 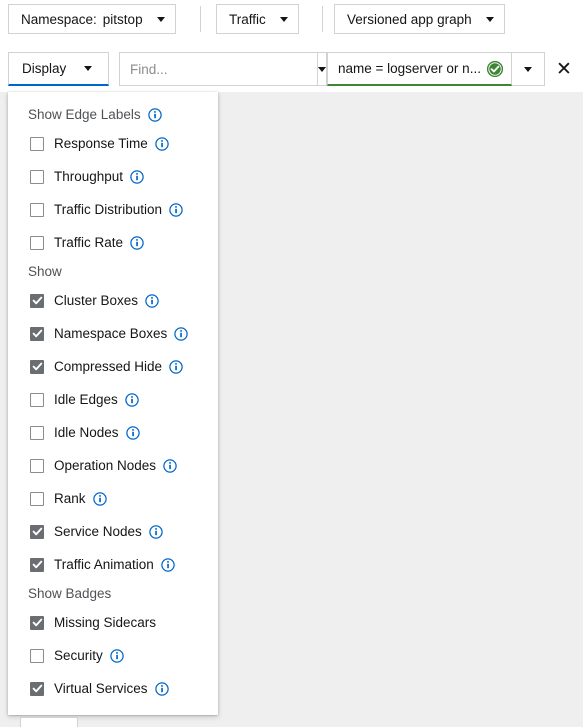 I want to click on display-option-label: Throughput, so click(x=89, y=176).